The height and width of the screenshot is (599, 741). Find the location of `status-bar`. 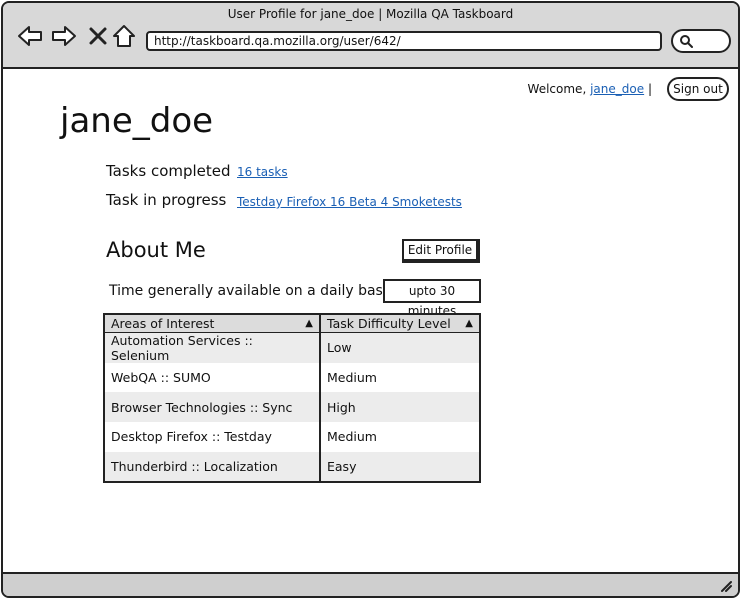

status-bar is located at coordinates (370, 584).